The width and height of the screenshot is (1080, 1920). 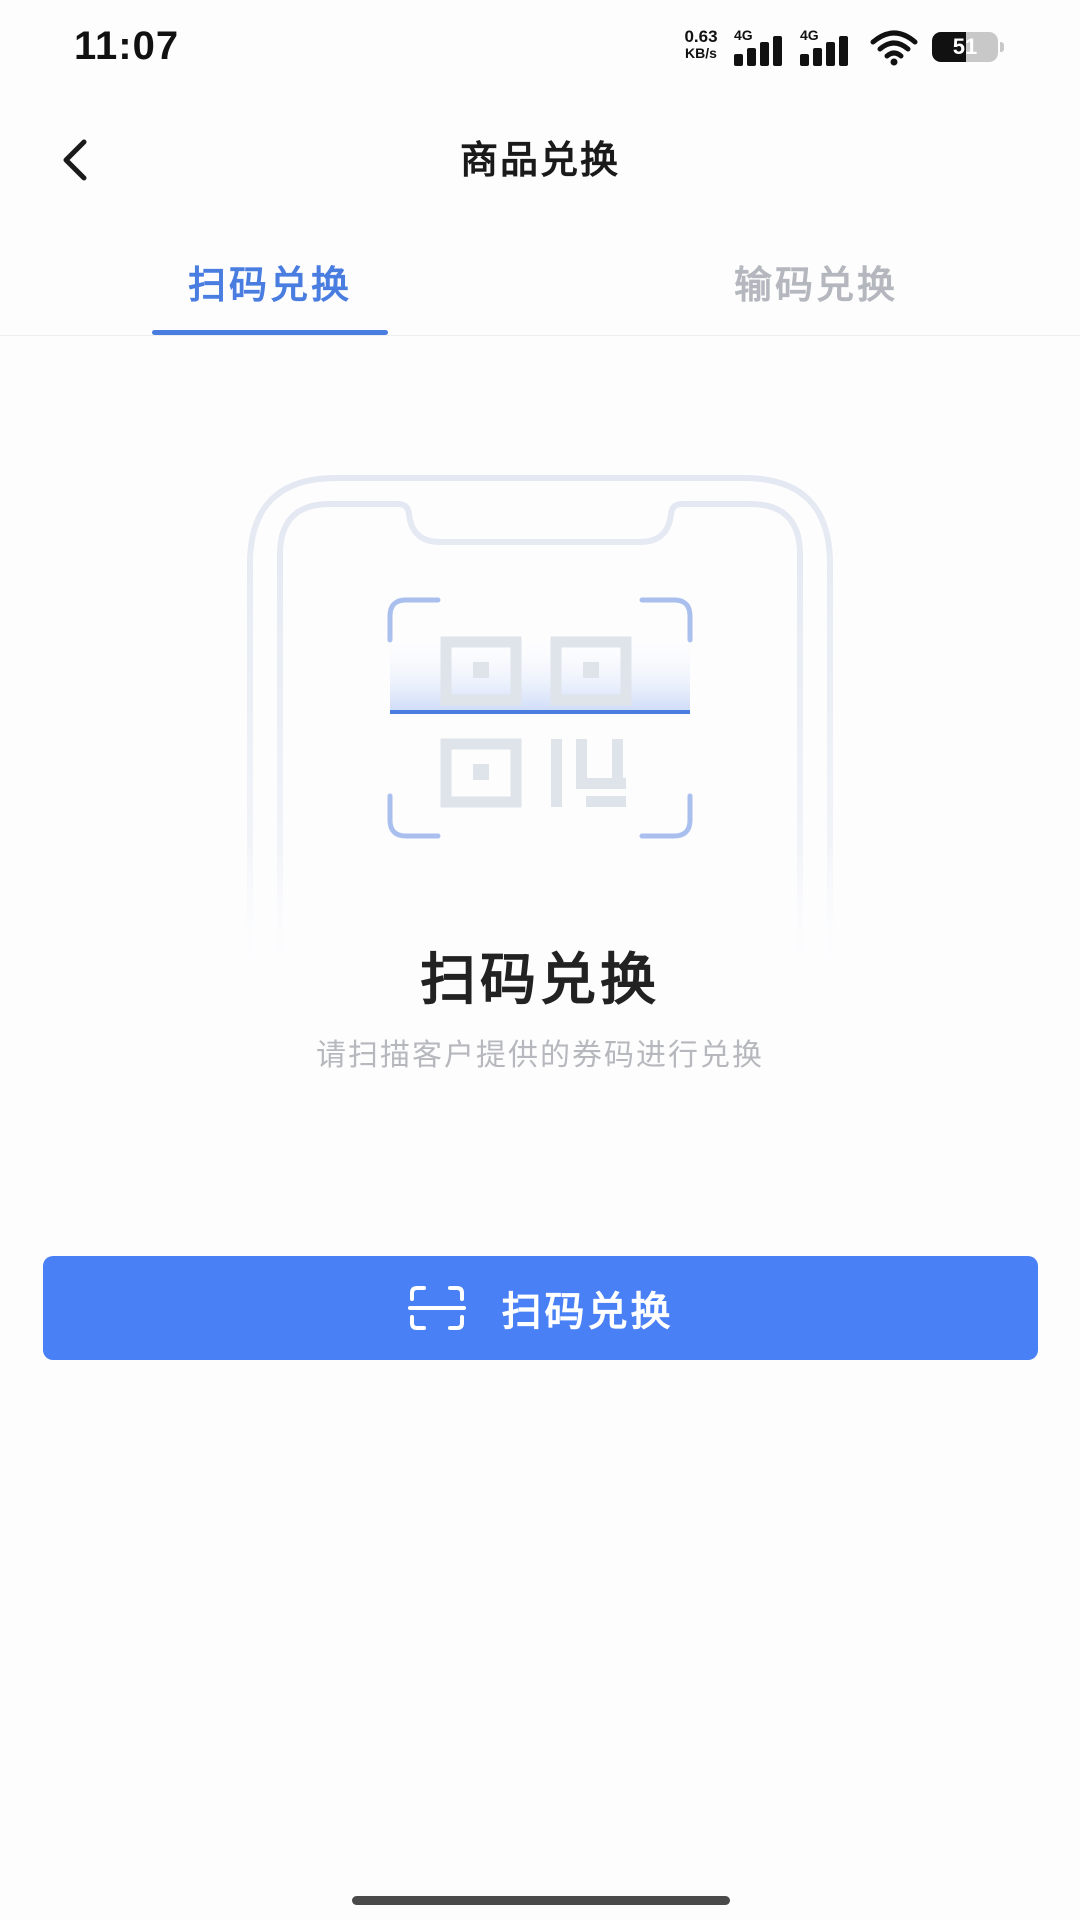 What do you see at coordinates (540, 281) in the screenshot?
I see `tab-bar: 扫码兑换 输码兑换` at bounding box center [540, 281].